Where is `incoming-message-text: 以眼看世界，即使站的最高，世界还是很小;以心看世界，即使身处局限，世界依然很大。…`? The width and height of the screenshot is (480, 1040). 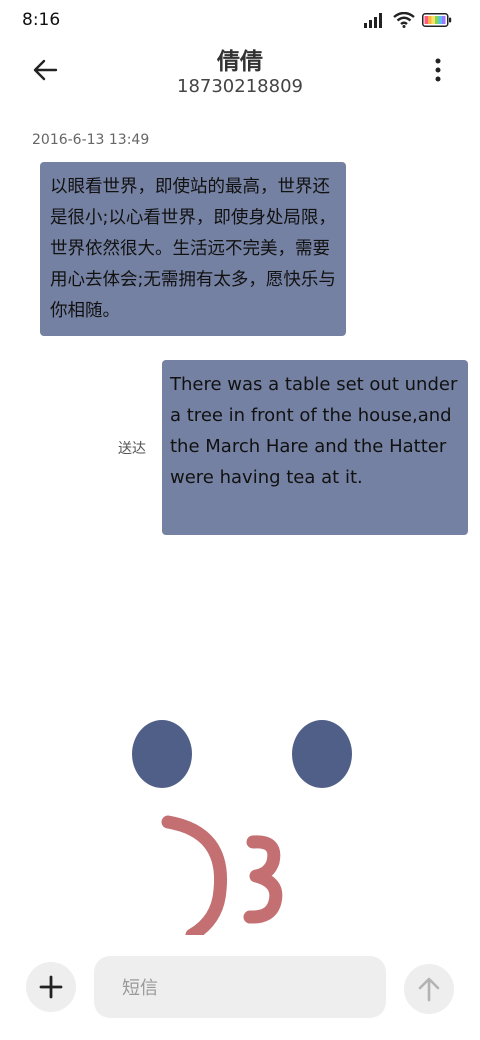
incoming-message-text: 以眼看世界，即使站的最高，世界还是很小;以心看世界，即使身处局限，世界依然很大。… is located at coordinates (193, 249).